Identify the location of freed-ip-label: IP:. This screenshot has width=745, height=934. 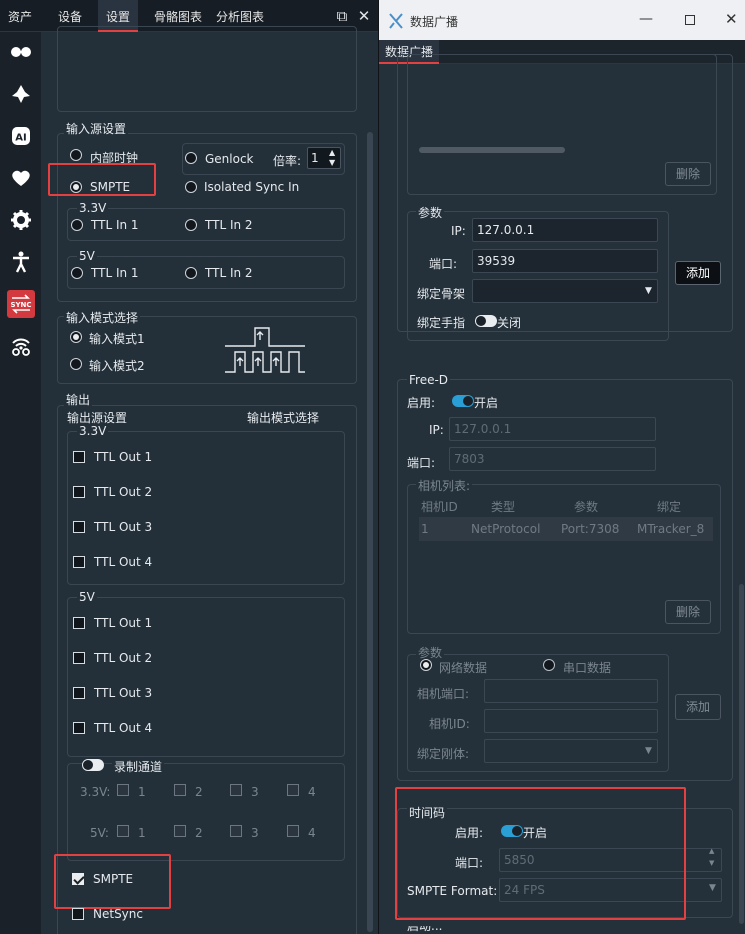
(436, 430).